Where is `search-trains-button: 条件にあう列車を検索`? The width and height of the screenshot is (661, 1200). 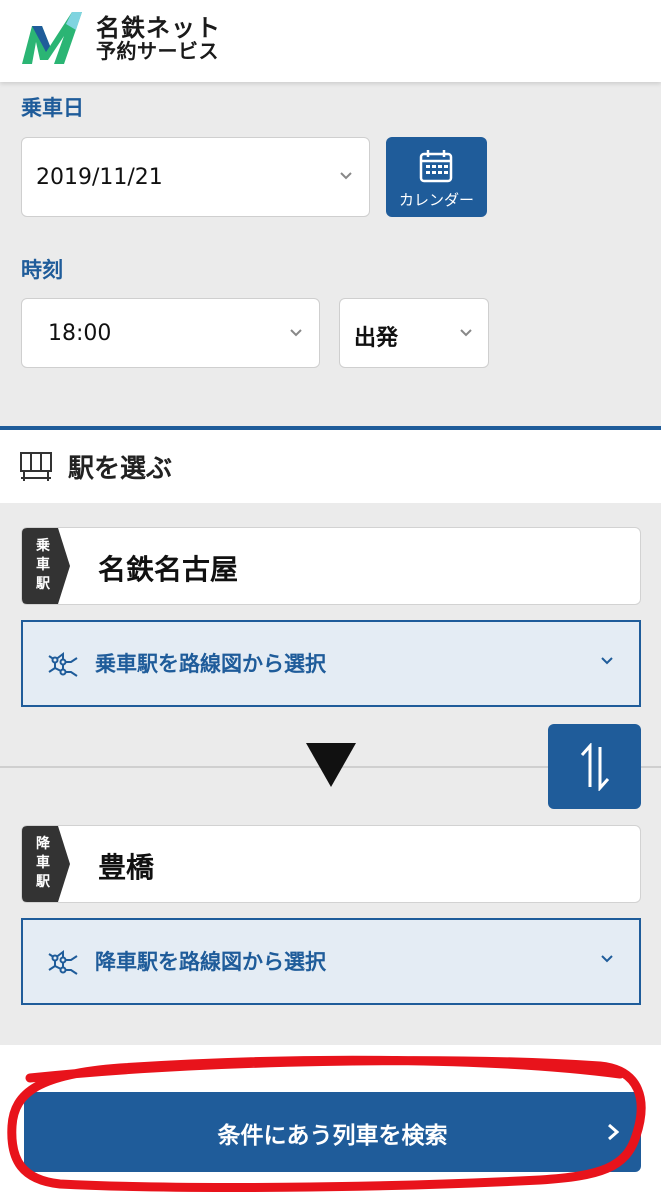 search-trains-button: 条件にあう列車を検索 is located at coordinates (332, 1132).